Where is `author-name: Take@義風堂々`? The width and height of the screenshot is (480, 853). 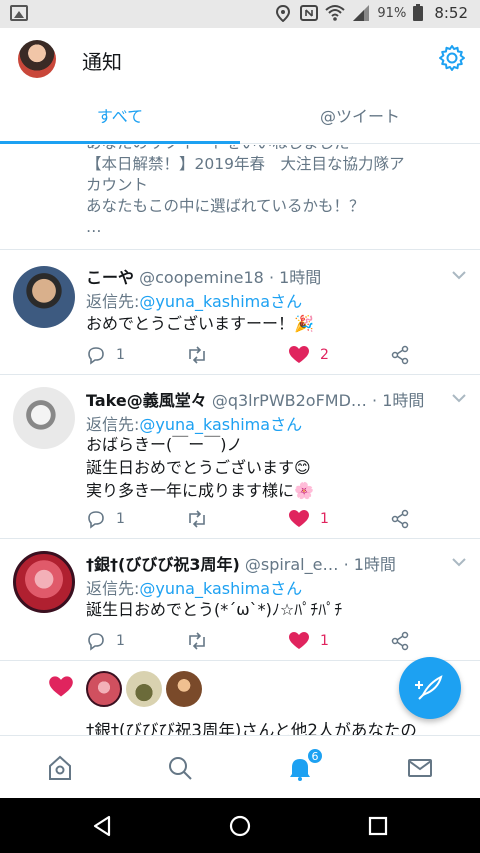
author-name: Take@義風堂々 is located at coordinates (146, 400).